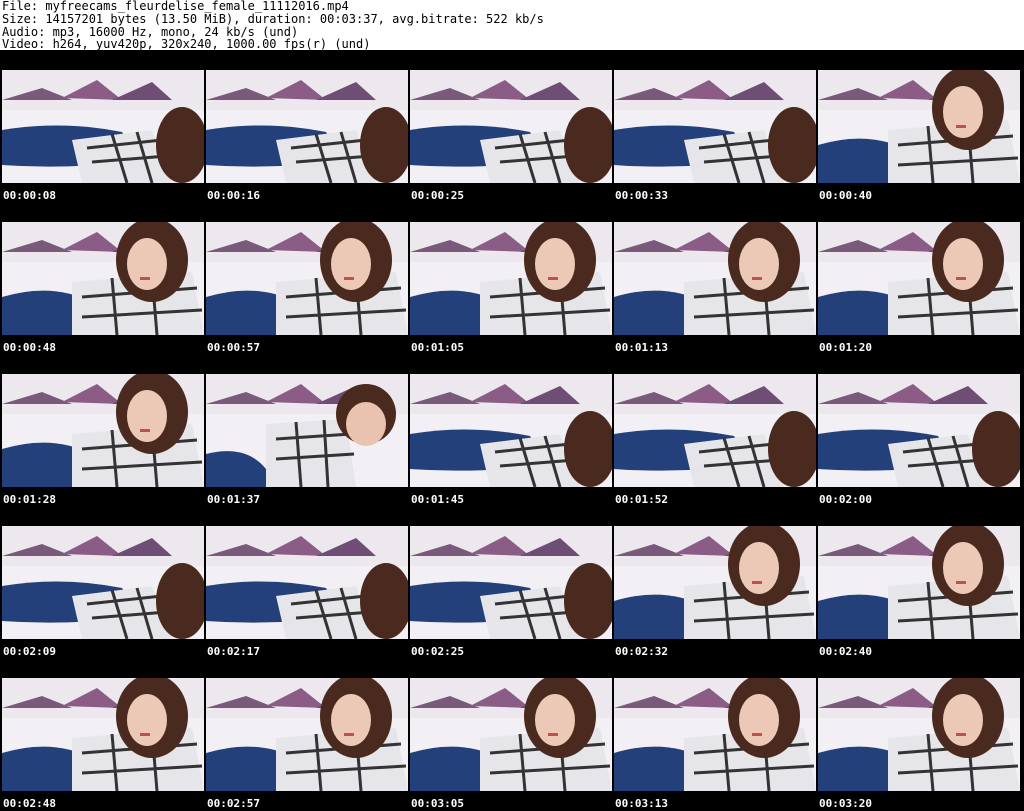 The image size is (1024, 811). What do you see at coordinates (437, 651) in the screenshot?
I see `thumbnail-timestamp: 00:02:25` at bounding box center [437, 651].